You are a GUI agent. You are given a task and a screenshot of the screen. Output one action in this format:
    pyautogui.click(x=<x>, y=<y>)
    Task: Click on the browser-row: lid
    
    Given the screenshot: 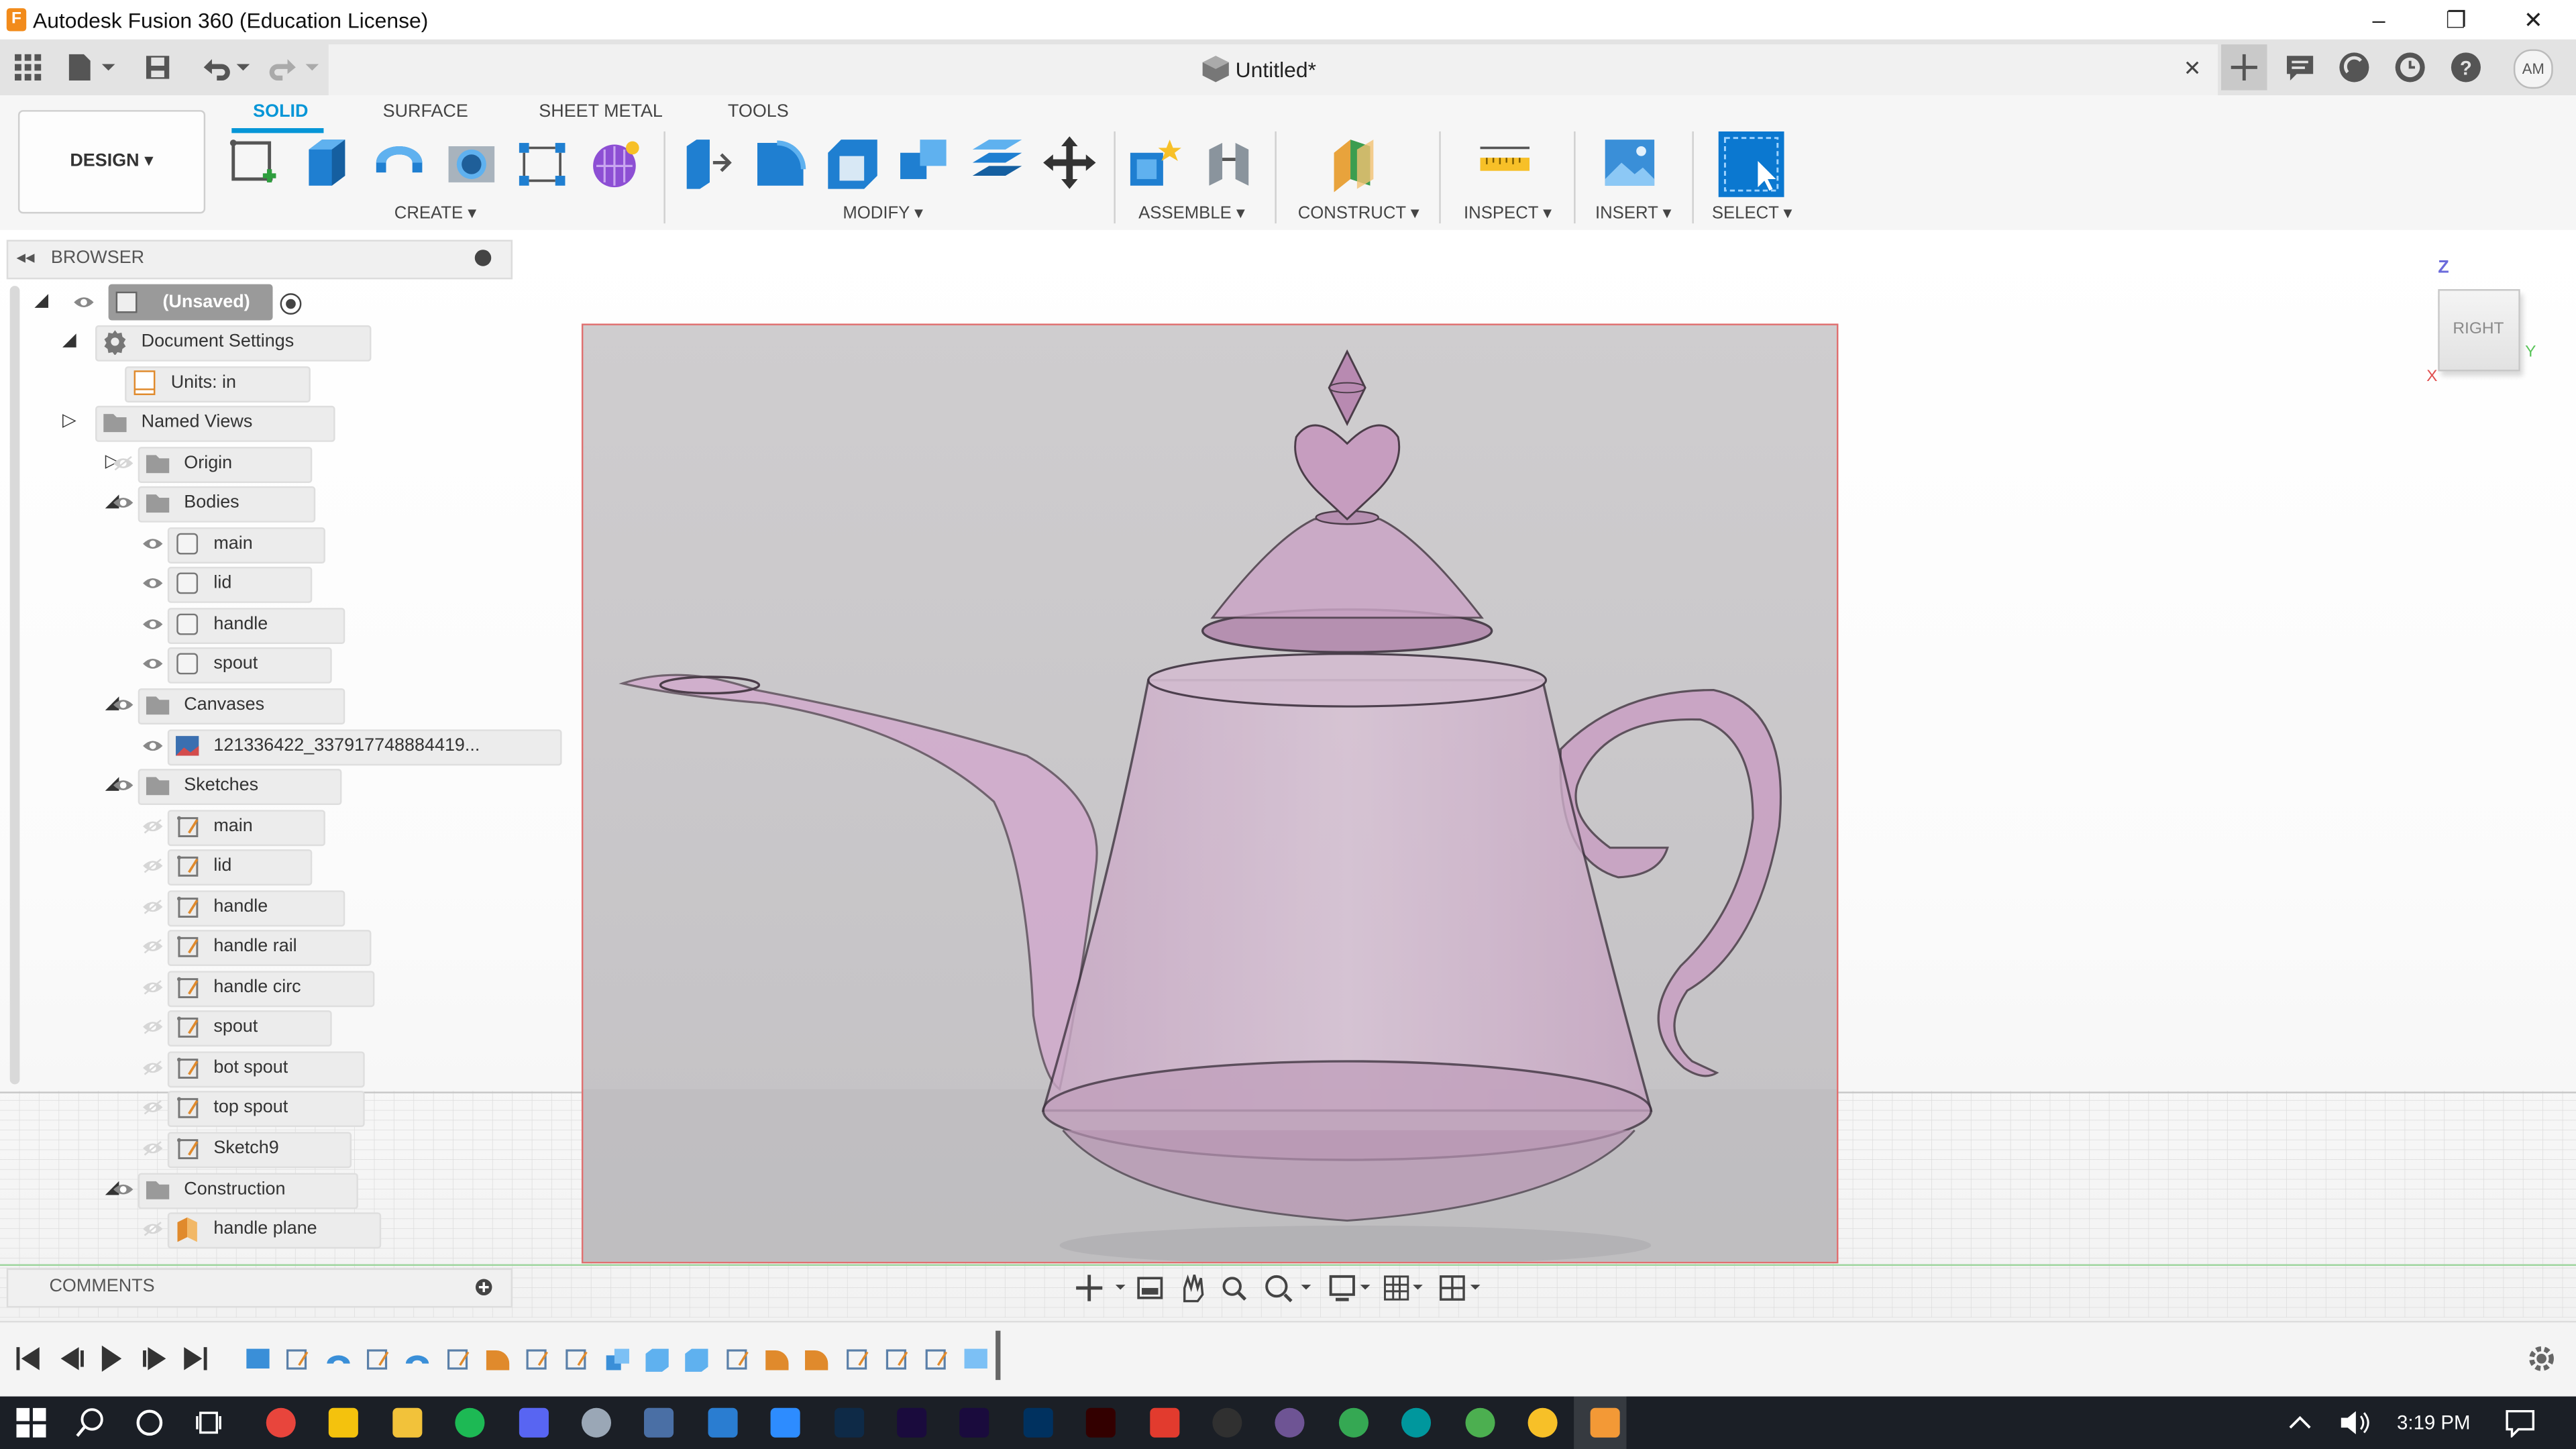 What is the action you would take?
    pyautogui.click(x=254, y=584)
    